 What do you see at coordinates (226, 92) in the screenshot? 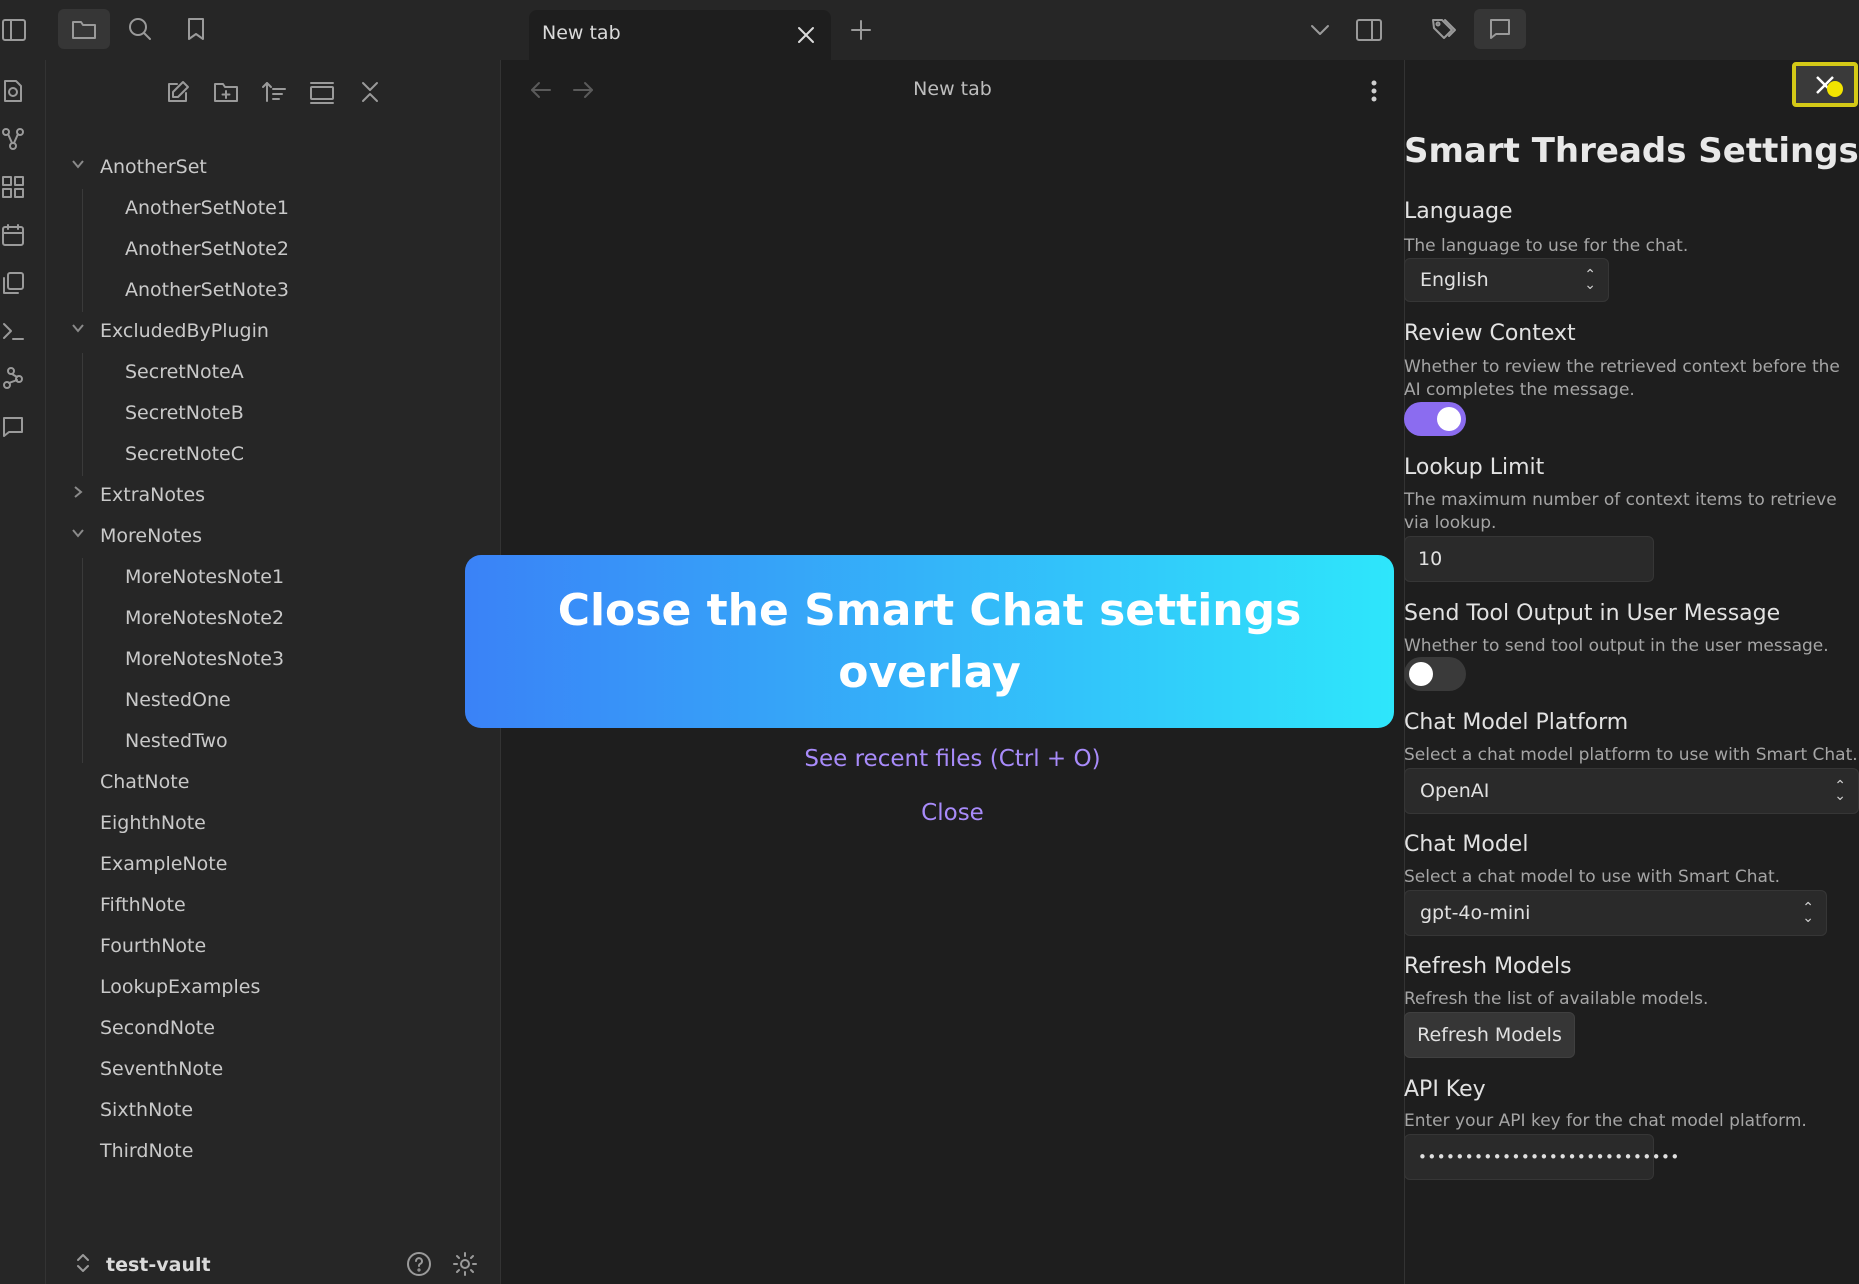
I see `new-folder-icon` at bounding box center [226, 92].